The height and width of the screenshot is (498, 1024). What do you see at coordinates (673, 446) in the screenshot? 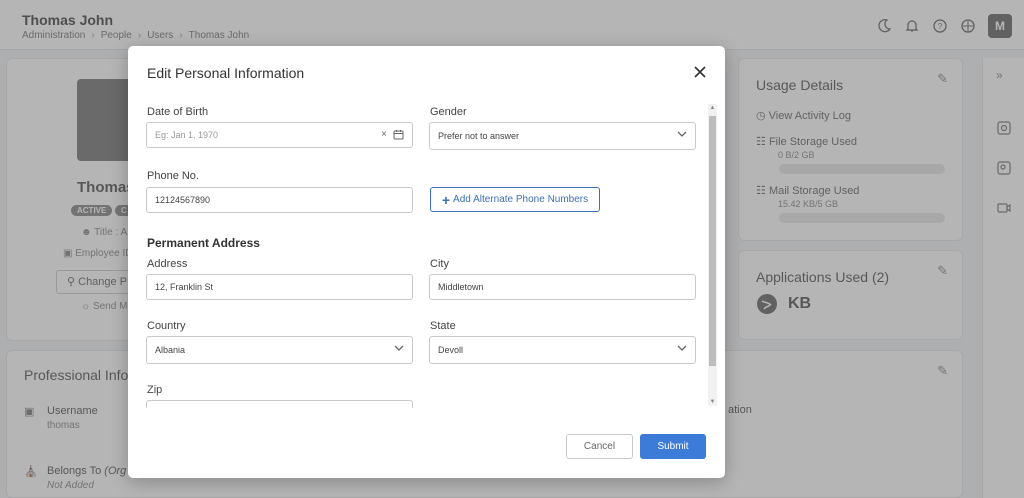
I see `submit-button: Submit` at bounding box center [673, 446].